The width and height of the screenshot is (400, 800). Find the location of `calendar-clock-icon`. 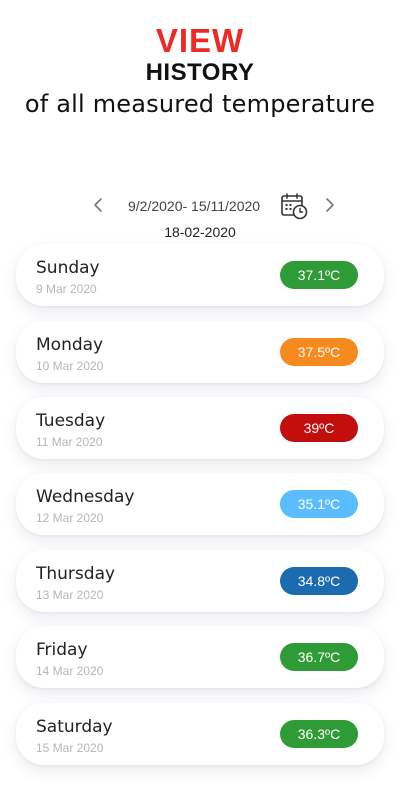

calendar-clock-icon is located at coordinates (294, 206).